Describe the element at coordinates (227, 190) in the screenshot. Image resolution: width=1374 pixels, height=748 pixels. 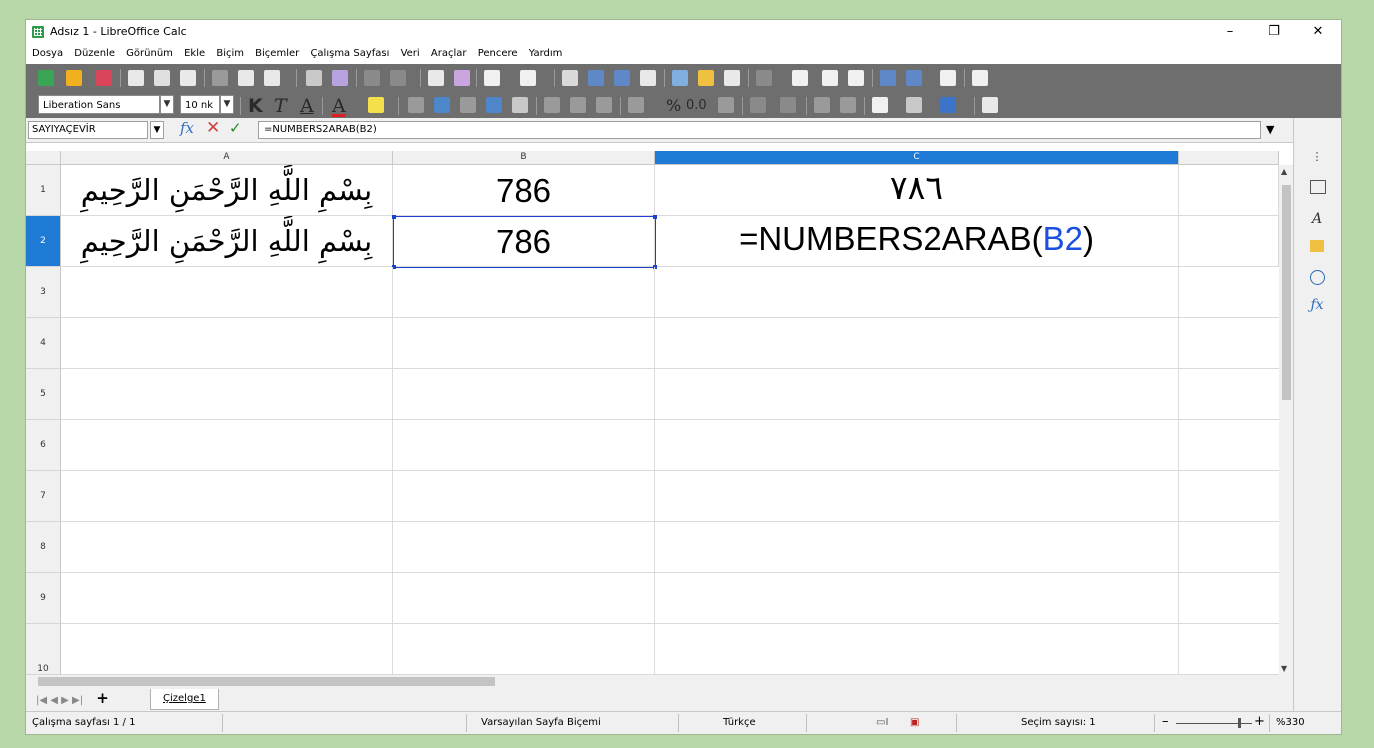
I see `cell-a1: بِسْمِ اللَّهِ الرَّحْمَنِ الرَّحِيمِ` at that location.